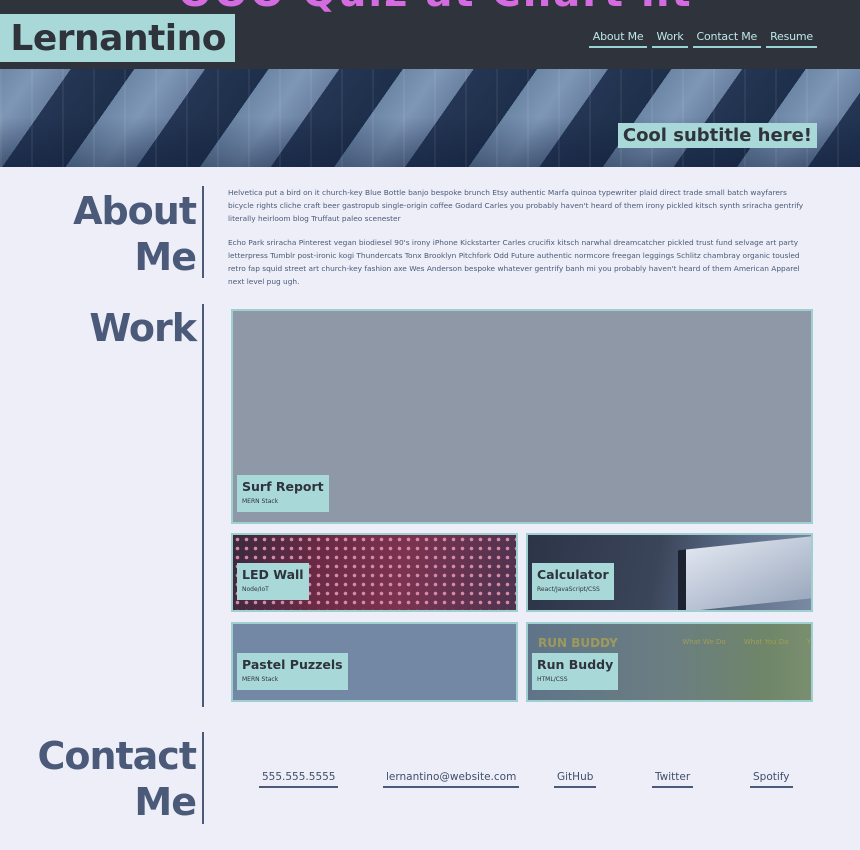 Image resolution: width=860 pixels, height=850 pixels. What do you see at coordinates (165, 802) in the screenshot?
I see `contact-heading-line2: Me` at bounding box center [165, 802].